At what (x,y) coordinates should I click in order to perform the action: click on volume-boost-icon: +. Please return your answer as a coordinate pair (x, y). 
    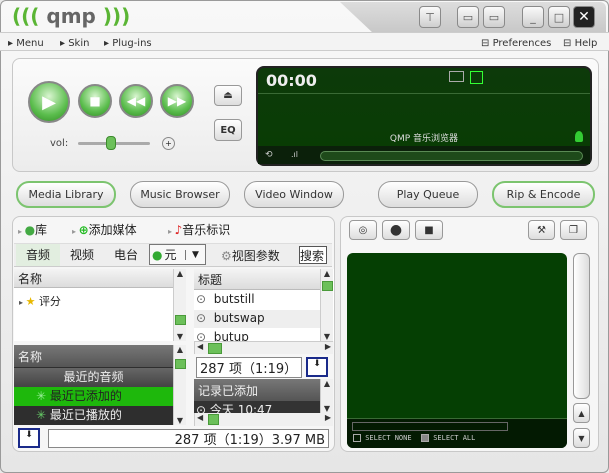
    Looking at the image, I should click on (168, 143).